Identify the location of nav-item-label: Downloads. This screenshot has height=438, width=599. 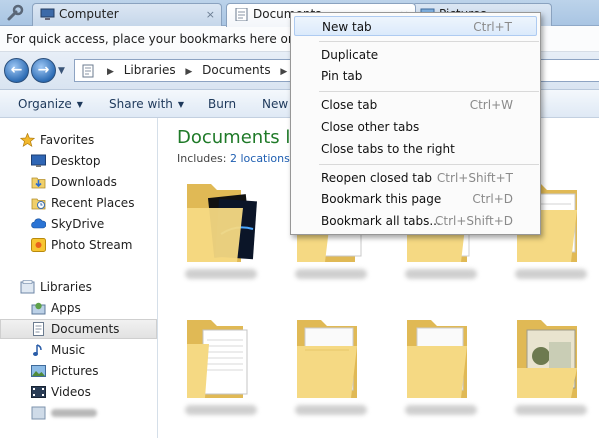
(84, 182).